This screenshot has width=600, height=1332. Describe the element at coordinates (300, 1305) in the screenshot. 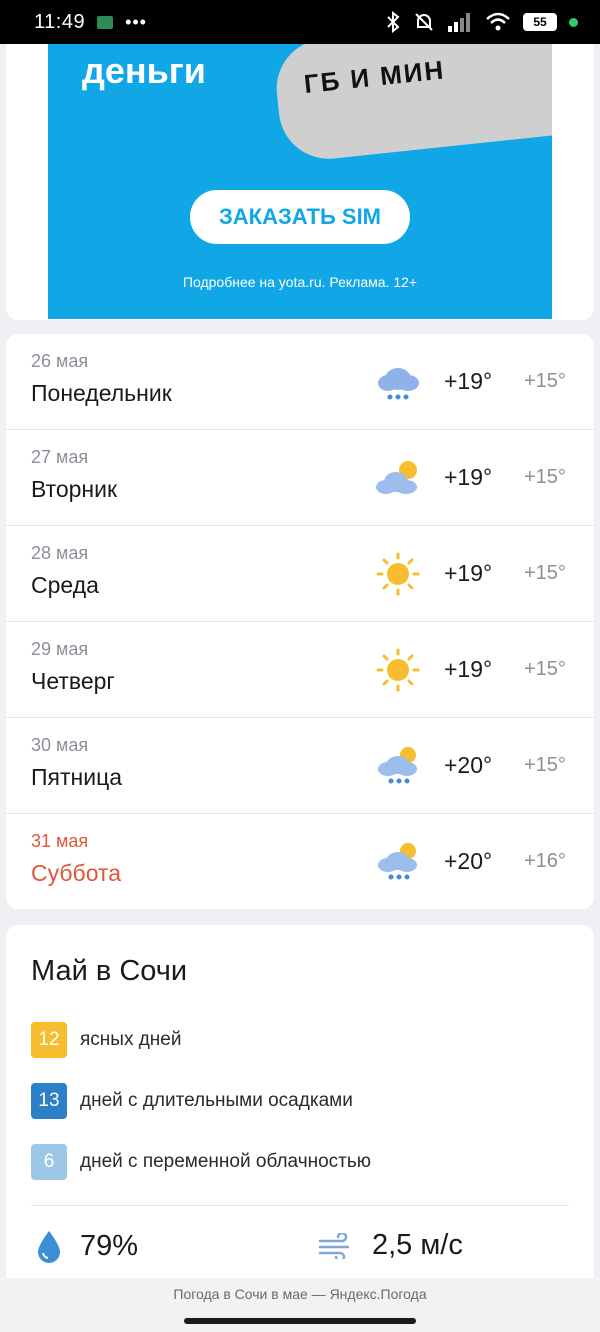

I see `footer: Погода в Сочи в мае — Яндекс.Погода` at that location.